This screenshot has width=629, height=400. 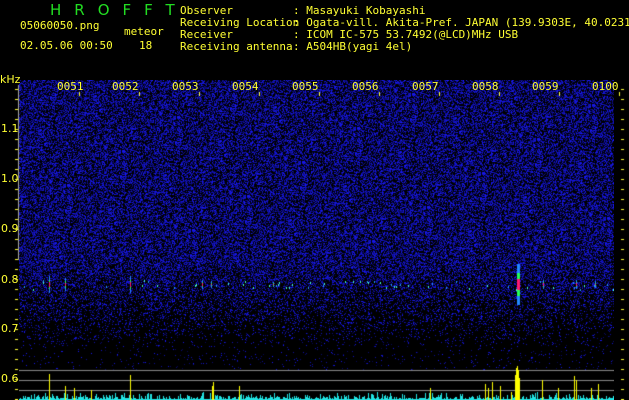 I want to click on meteor-count: 18, so click(x=146, y=45).